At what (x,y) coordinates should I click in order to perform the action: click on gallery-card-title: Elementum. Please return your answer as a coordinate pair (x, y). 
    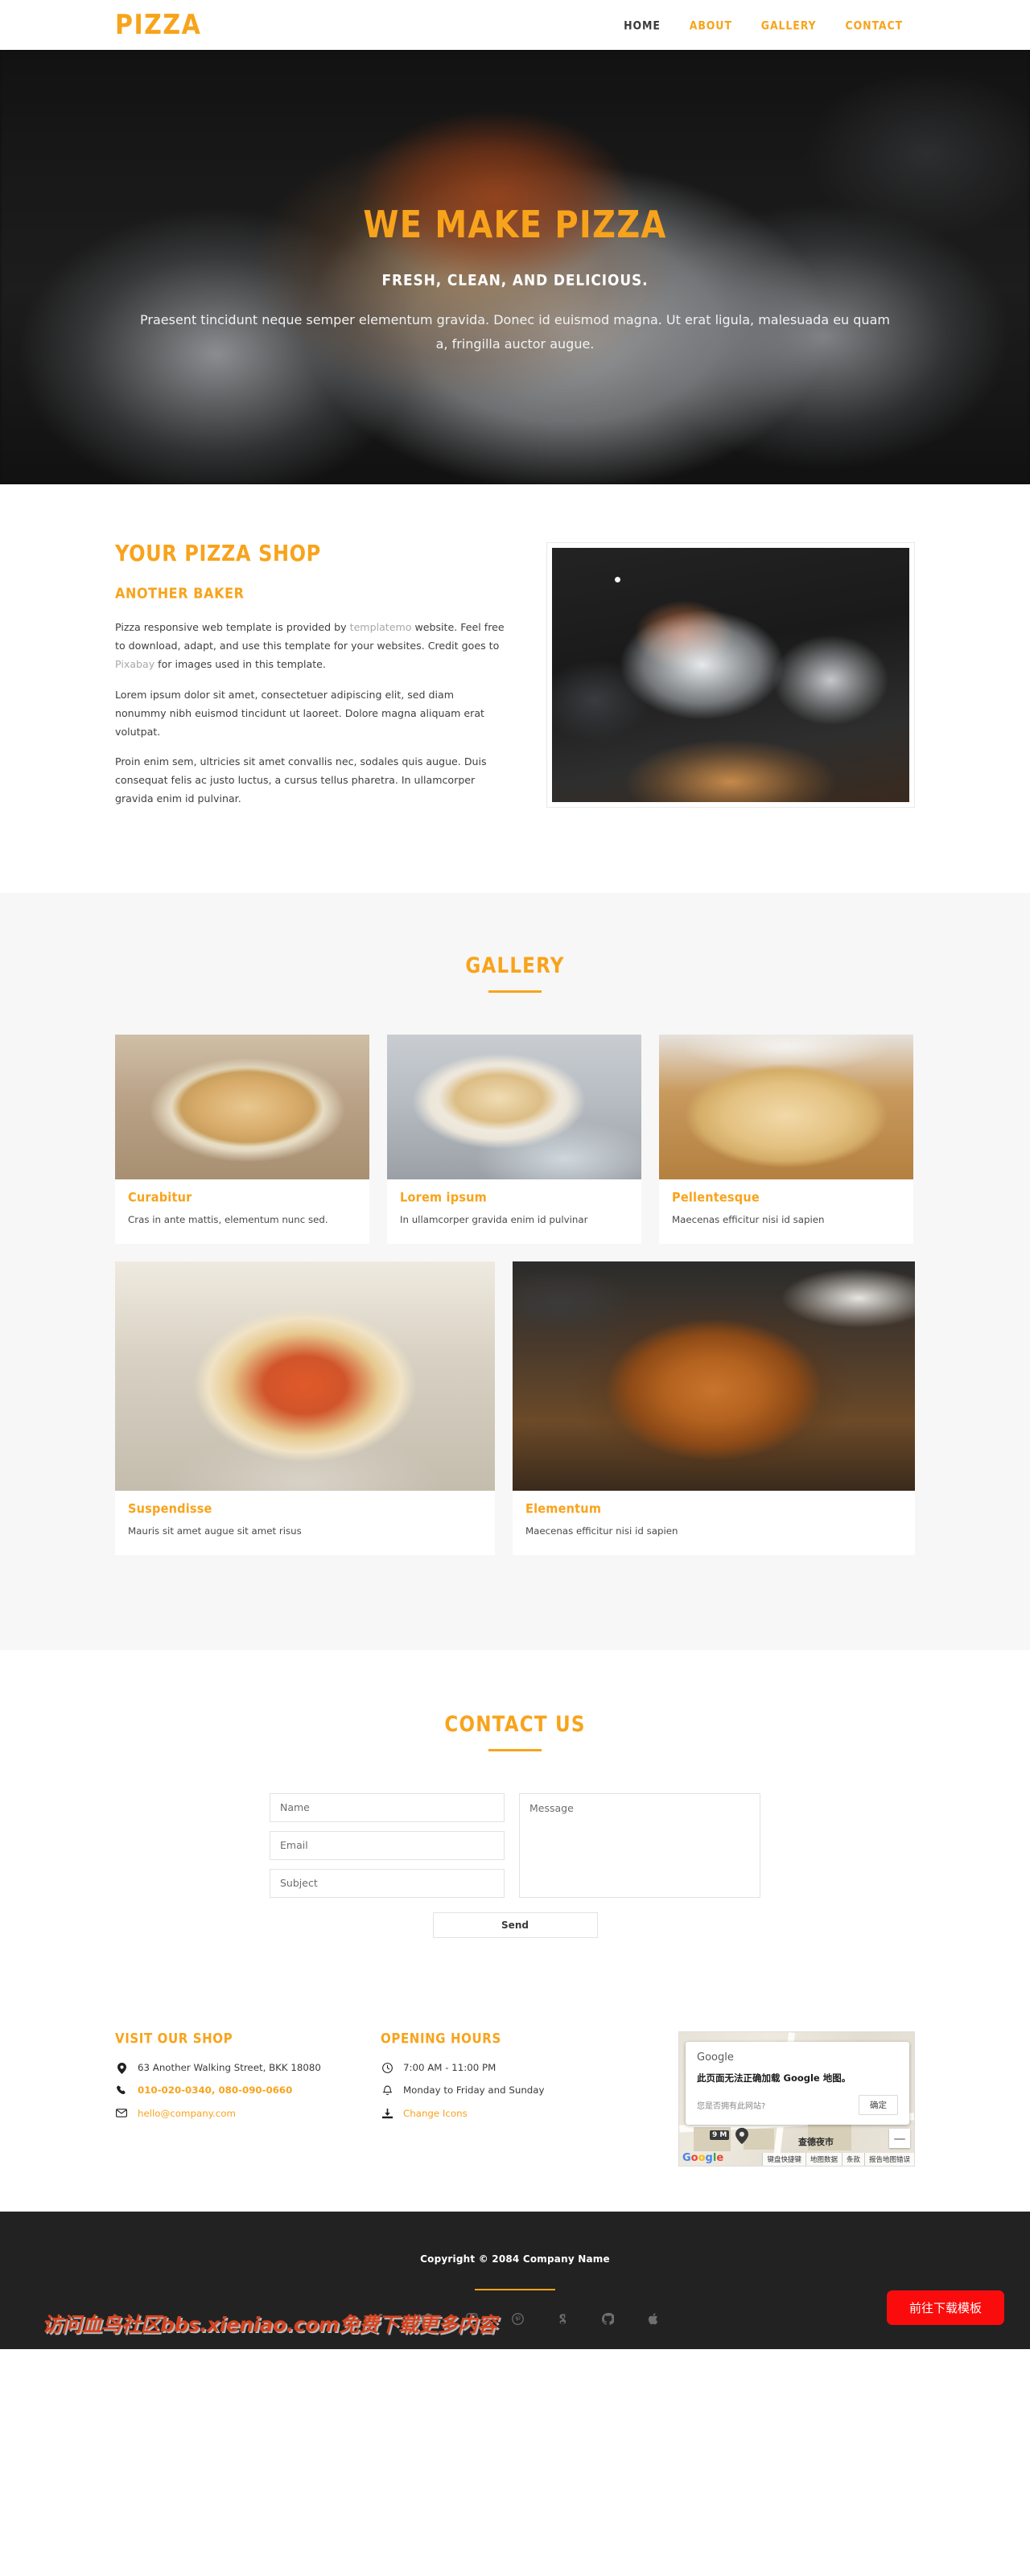
    Looking at the image, I should click on (563, 1508).